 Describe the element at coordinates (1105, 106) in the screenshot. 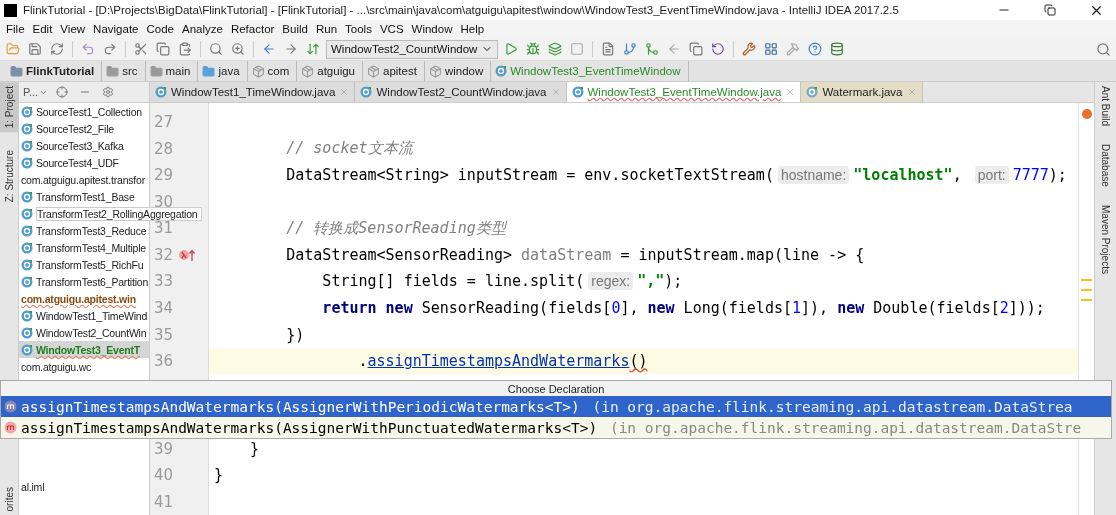

I see `ant-build-tool-tab: Ant Build` at that location.